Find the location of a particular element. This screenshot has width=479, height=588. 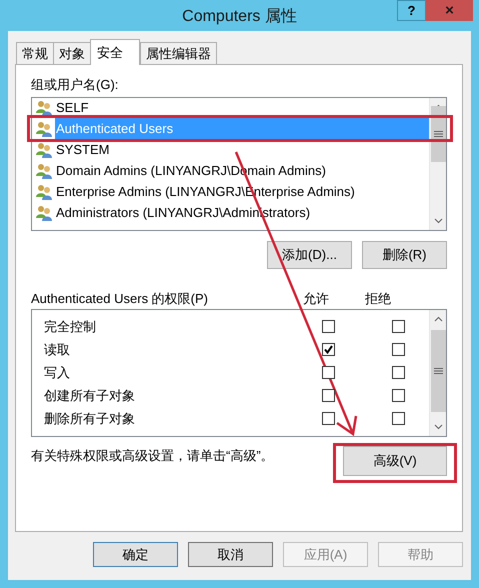

list-item: SYSTEM is located at coordinates (242, 149).